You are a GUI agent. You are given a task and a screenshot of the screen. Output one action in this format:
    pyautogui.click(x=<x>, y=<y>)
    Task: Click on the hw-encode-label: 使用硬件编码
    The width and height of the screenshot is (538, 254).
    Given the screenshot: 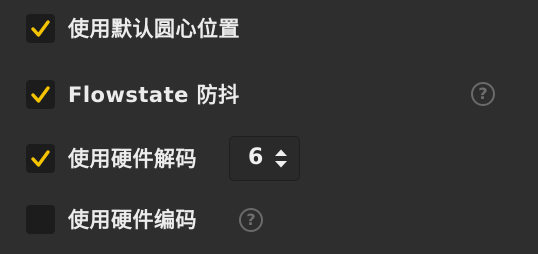 What is the action you would take?
    pyautogui.click(x=132, y=220)
    